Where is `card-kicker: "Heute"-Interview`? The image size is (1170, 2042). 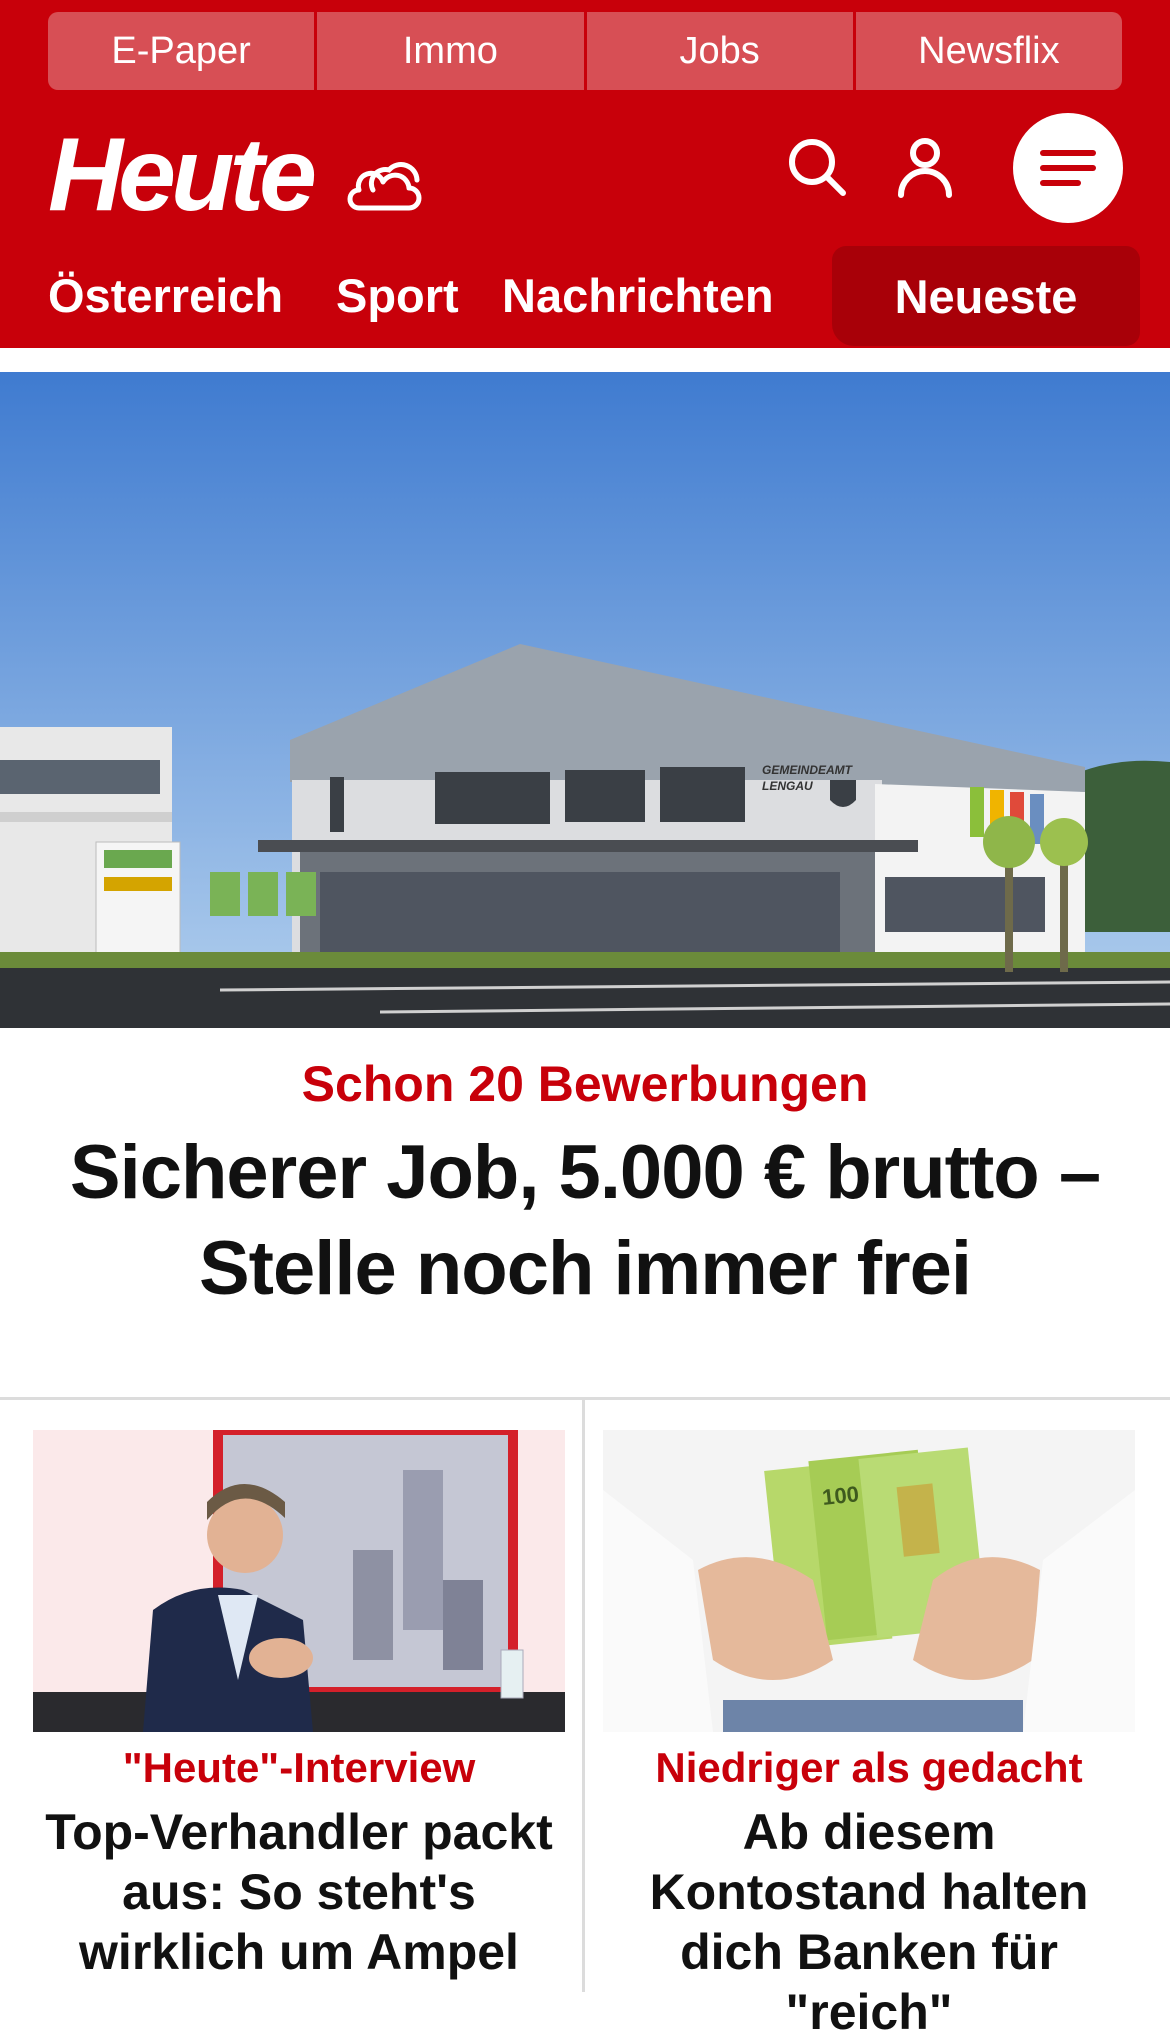 card-kicker: "Heute"-Interview is located at coordinates (299, 1767).